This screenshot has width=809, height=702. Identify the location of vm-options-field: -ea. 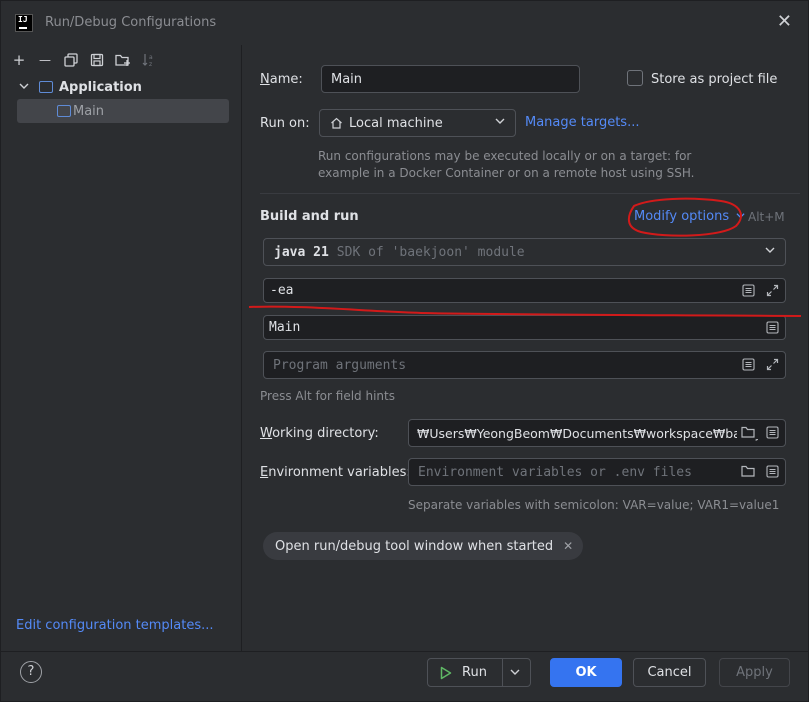
(524, 290).